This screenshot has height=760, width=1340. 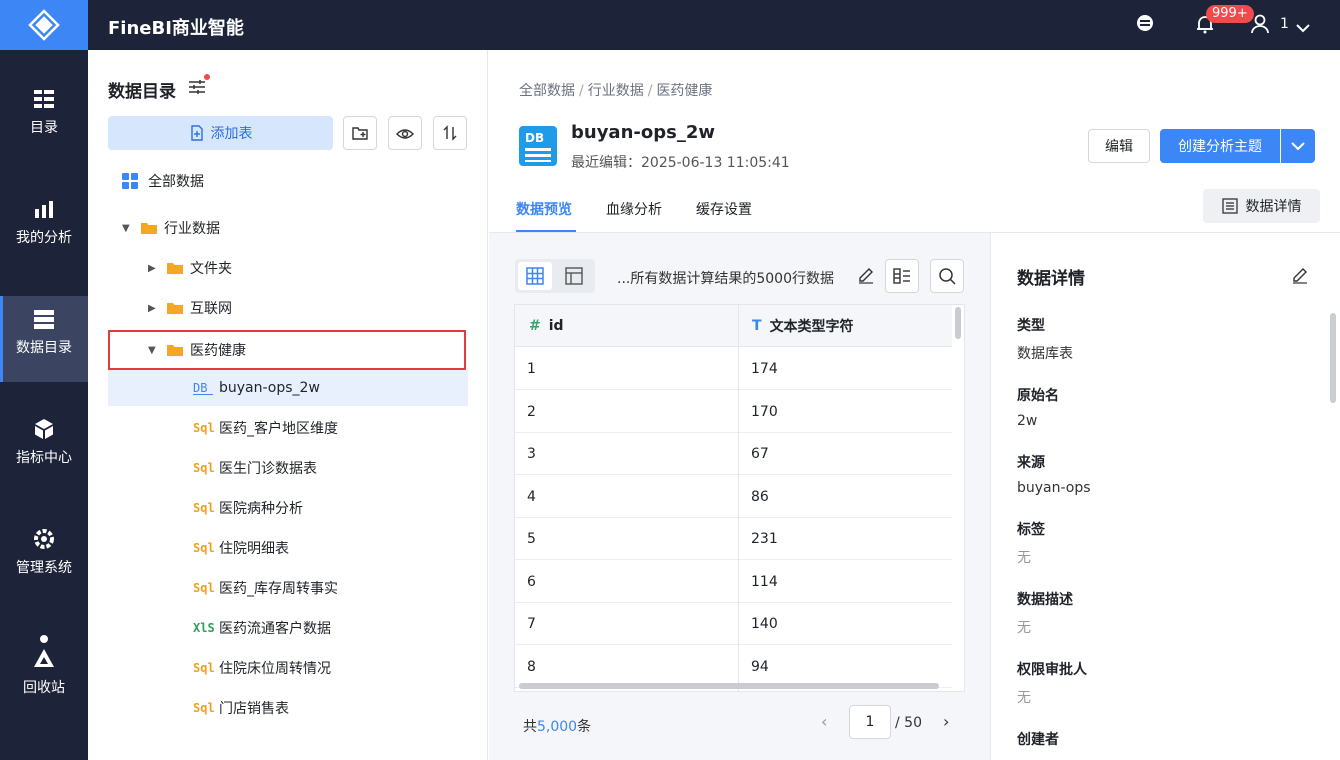 I want to click on tree-item-table: Sql 医生门诊数据表, so click(x=288, y=468).